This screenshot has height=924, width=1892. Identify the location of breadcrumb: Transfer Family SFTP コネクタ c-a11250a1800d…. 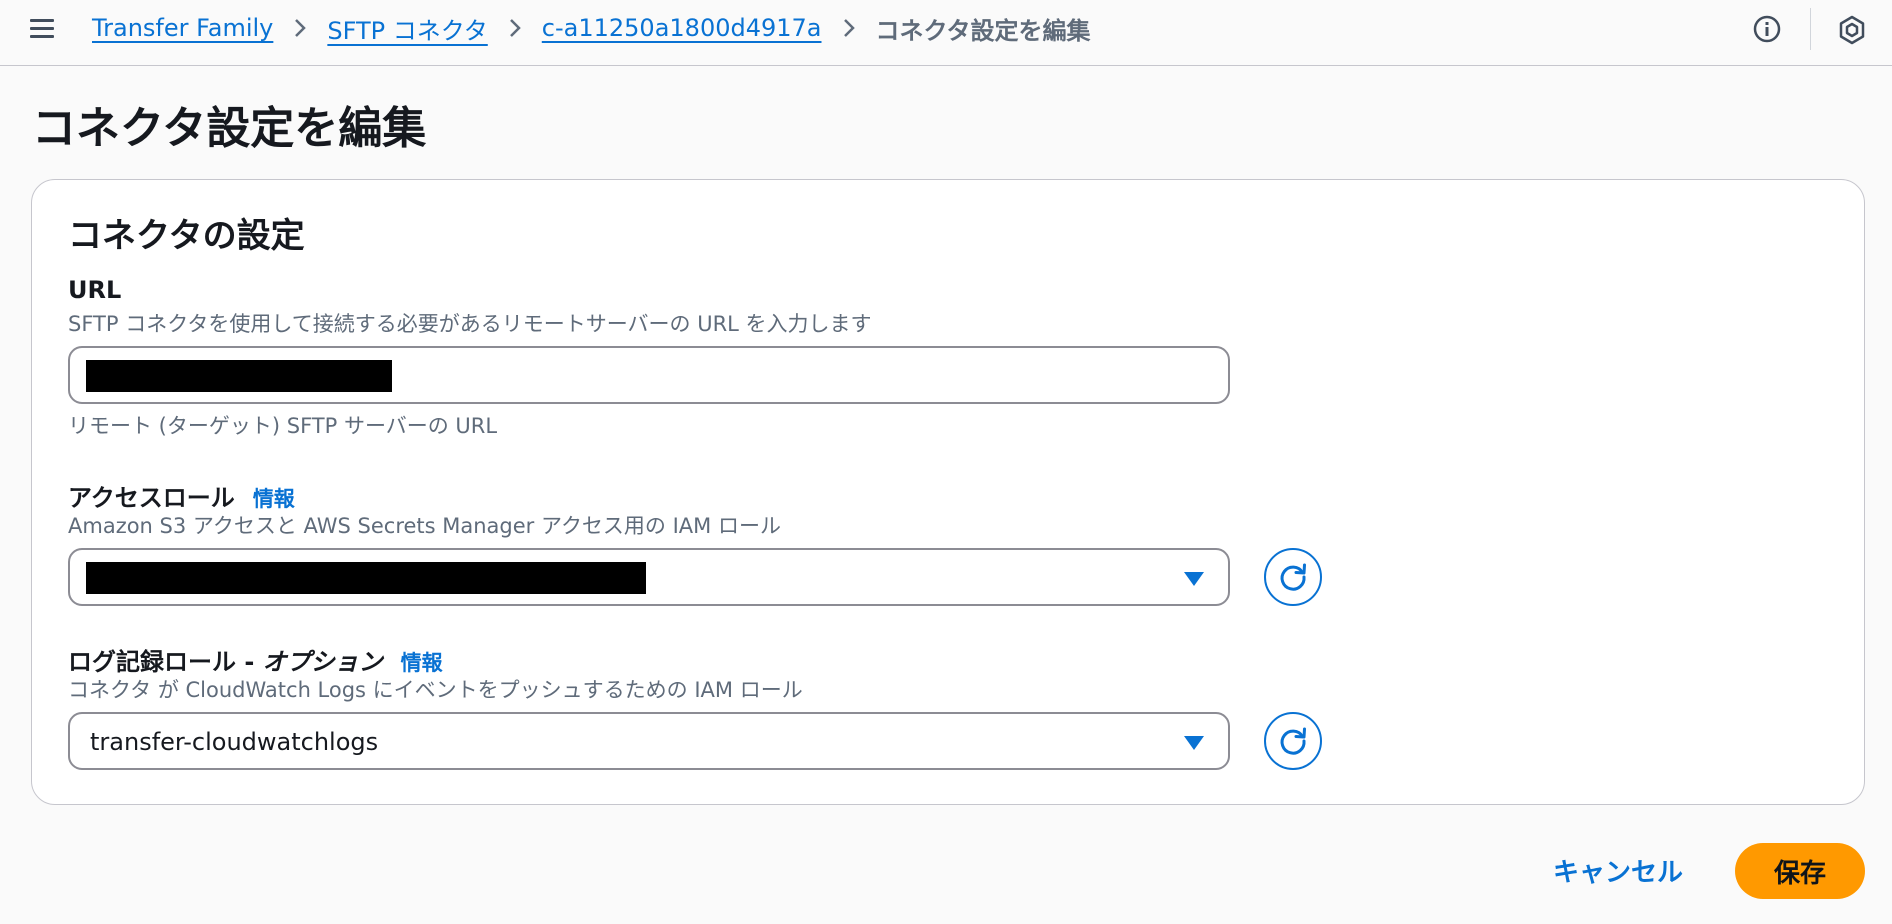
(591, 28).